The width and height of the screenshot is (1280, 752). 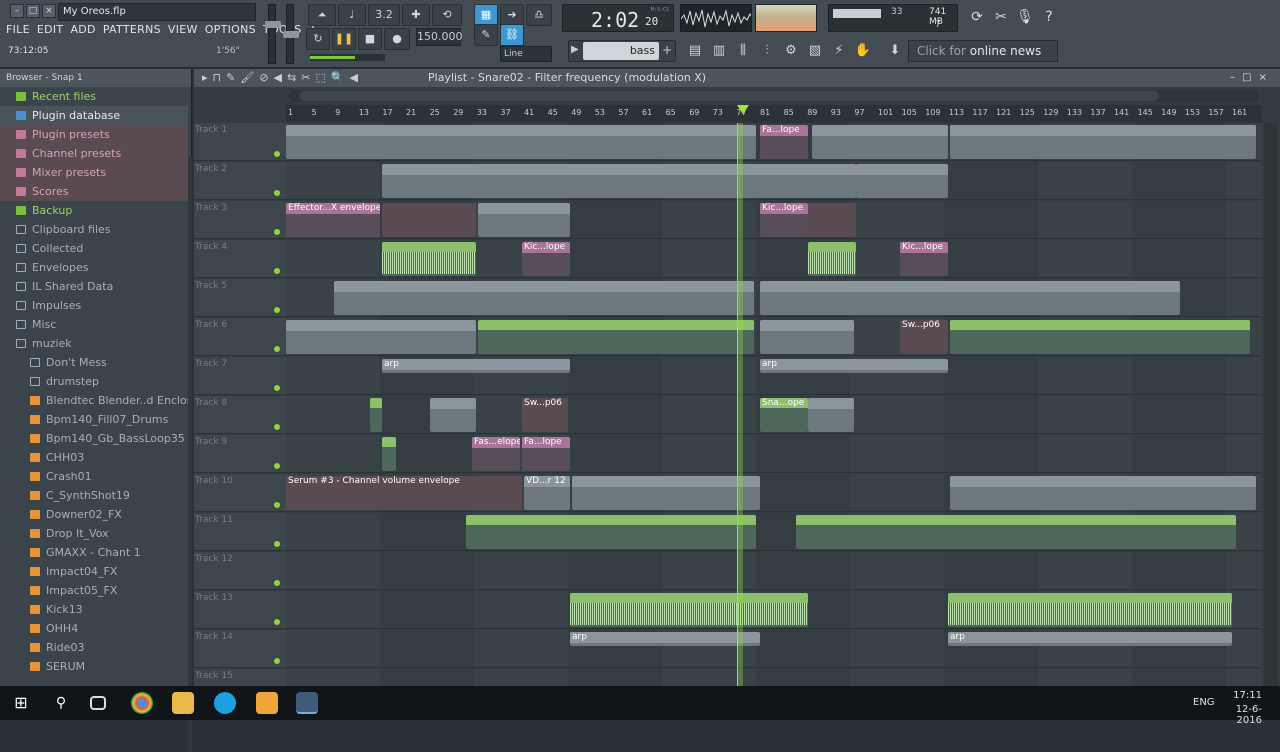 What do you see at coordinates (621, 51) in the screenshot?
I see `pattern-name: bass` at bounding box center [621, 51].